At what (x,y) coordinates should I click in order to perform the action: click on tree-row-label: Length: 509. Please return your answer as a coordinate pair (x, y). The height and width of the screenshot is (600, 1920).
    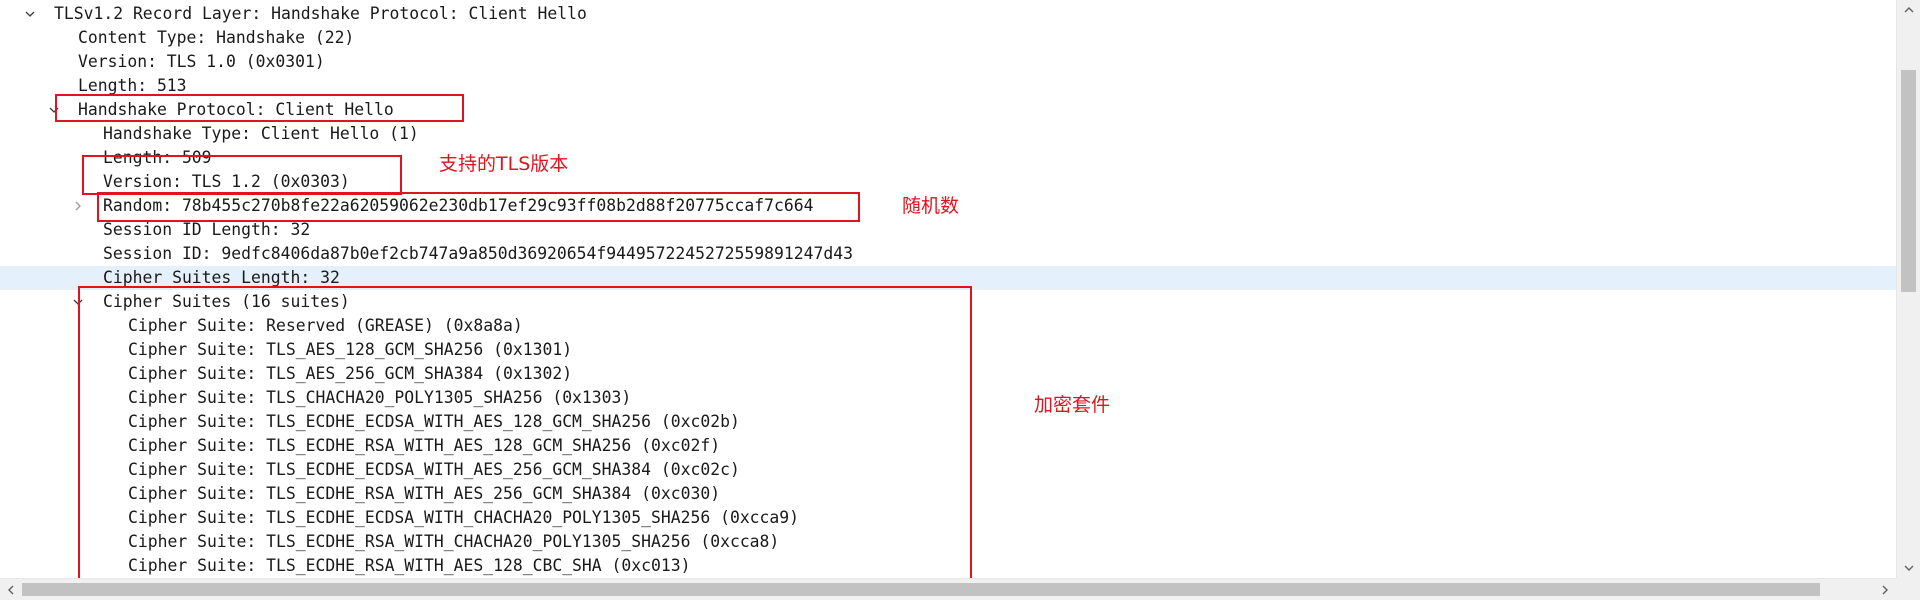
    Looking at the image, I should click on (157, 157).